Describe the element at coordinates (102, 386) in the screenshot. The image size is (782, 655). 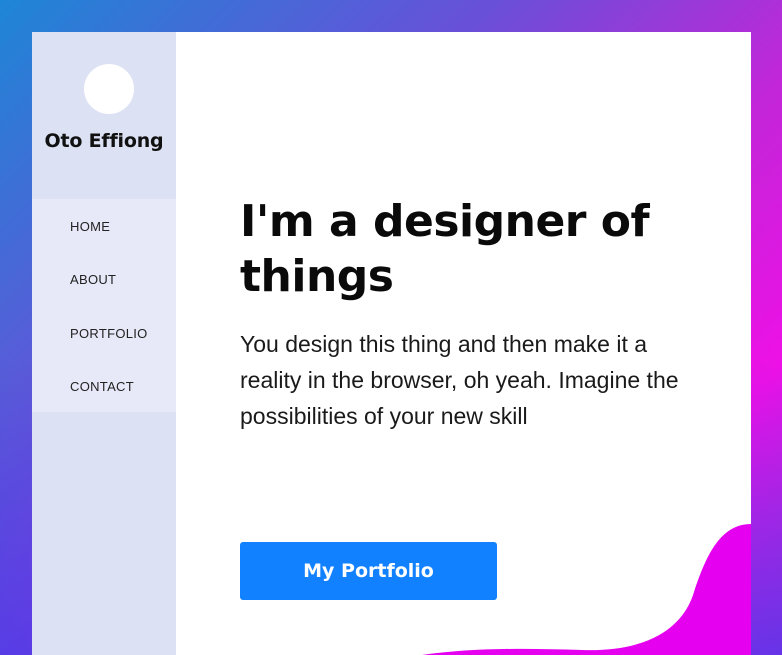
I see `nav-item-contact: CONTACT` at that location.